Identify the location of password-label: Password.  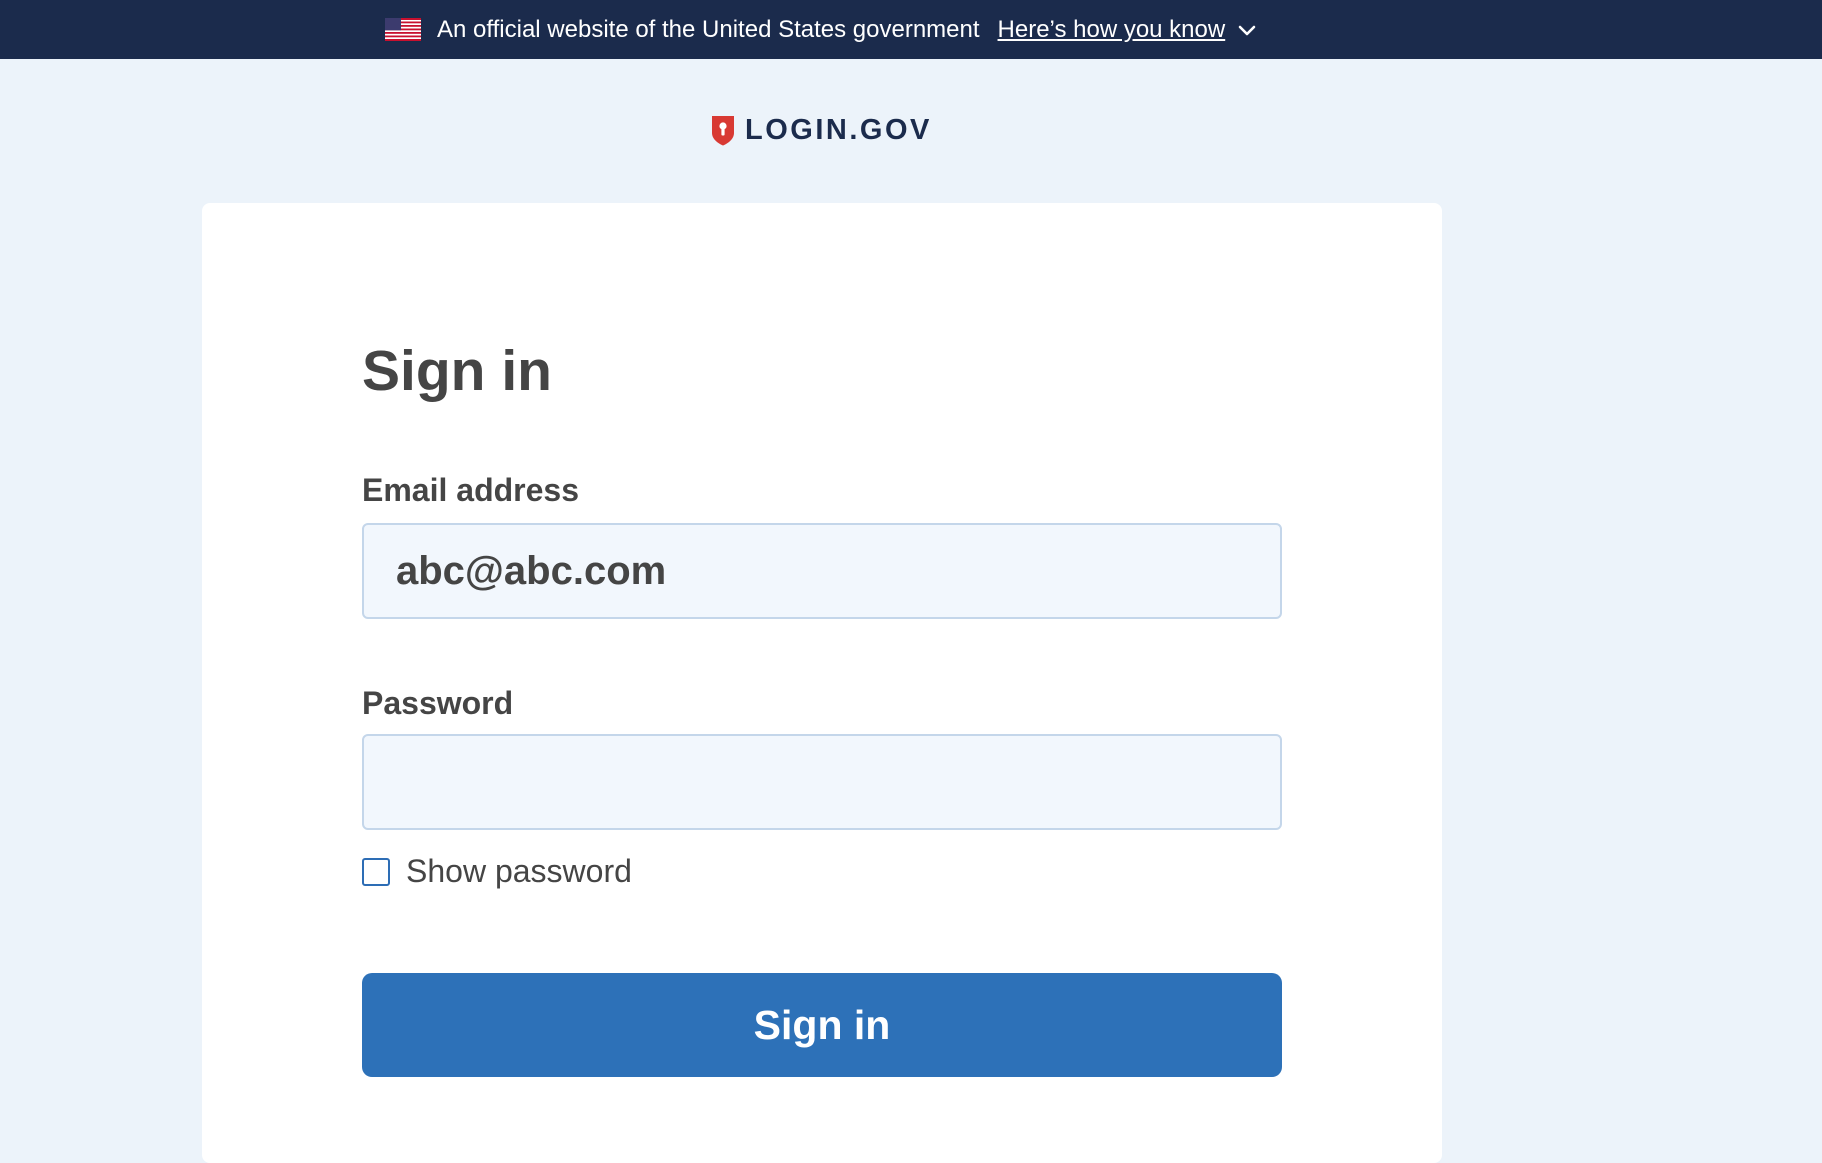
(438, 703).